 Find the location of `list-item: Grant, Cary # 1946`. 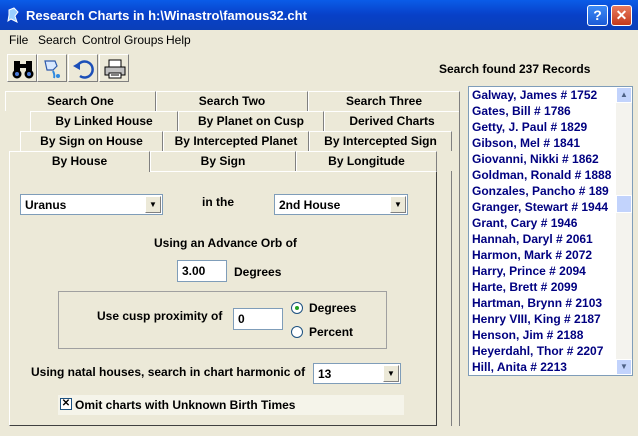

list-item: Grant, Cary # 1946 is located at coordinates (543, 223).